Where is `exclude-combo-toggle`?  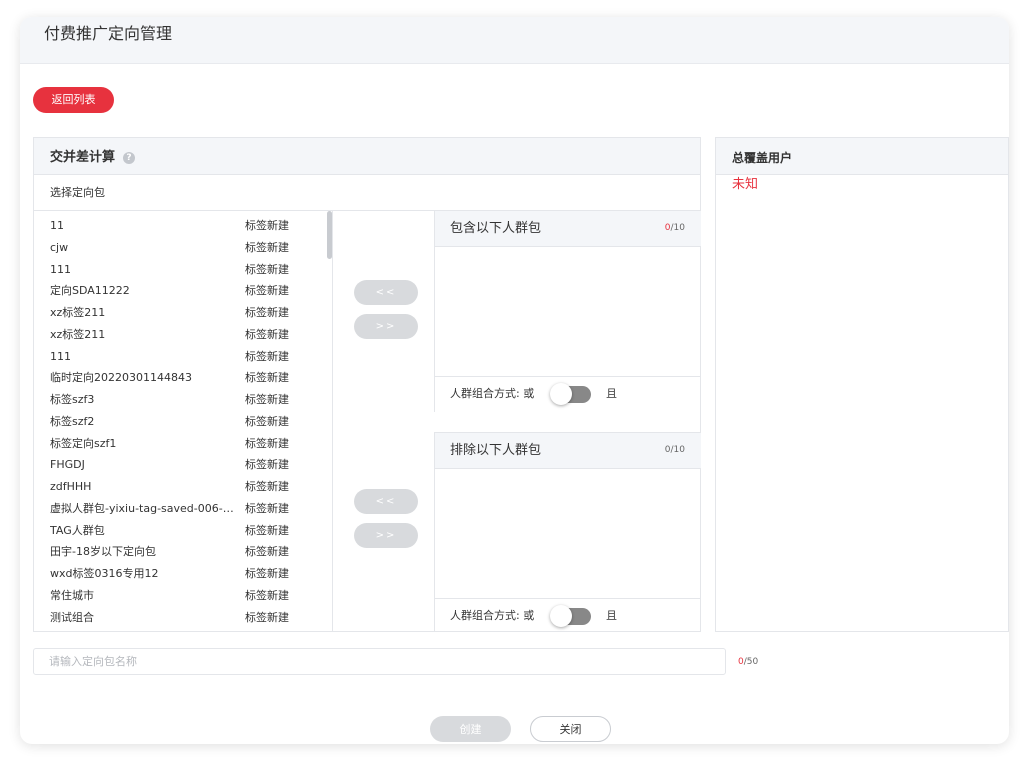 exclude-combo-toggle is located at coordinates (570, 616).